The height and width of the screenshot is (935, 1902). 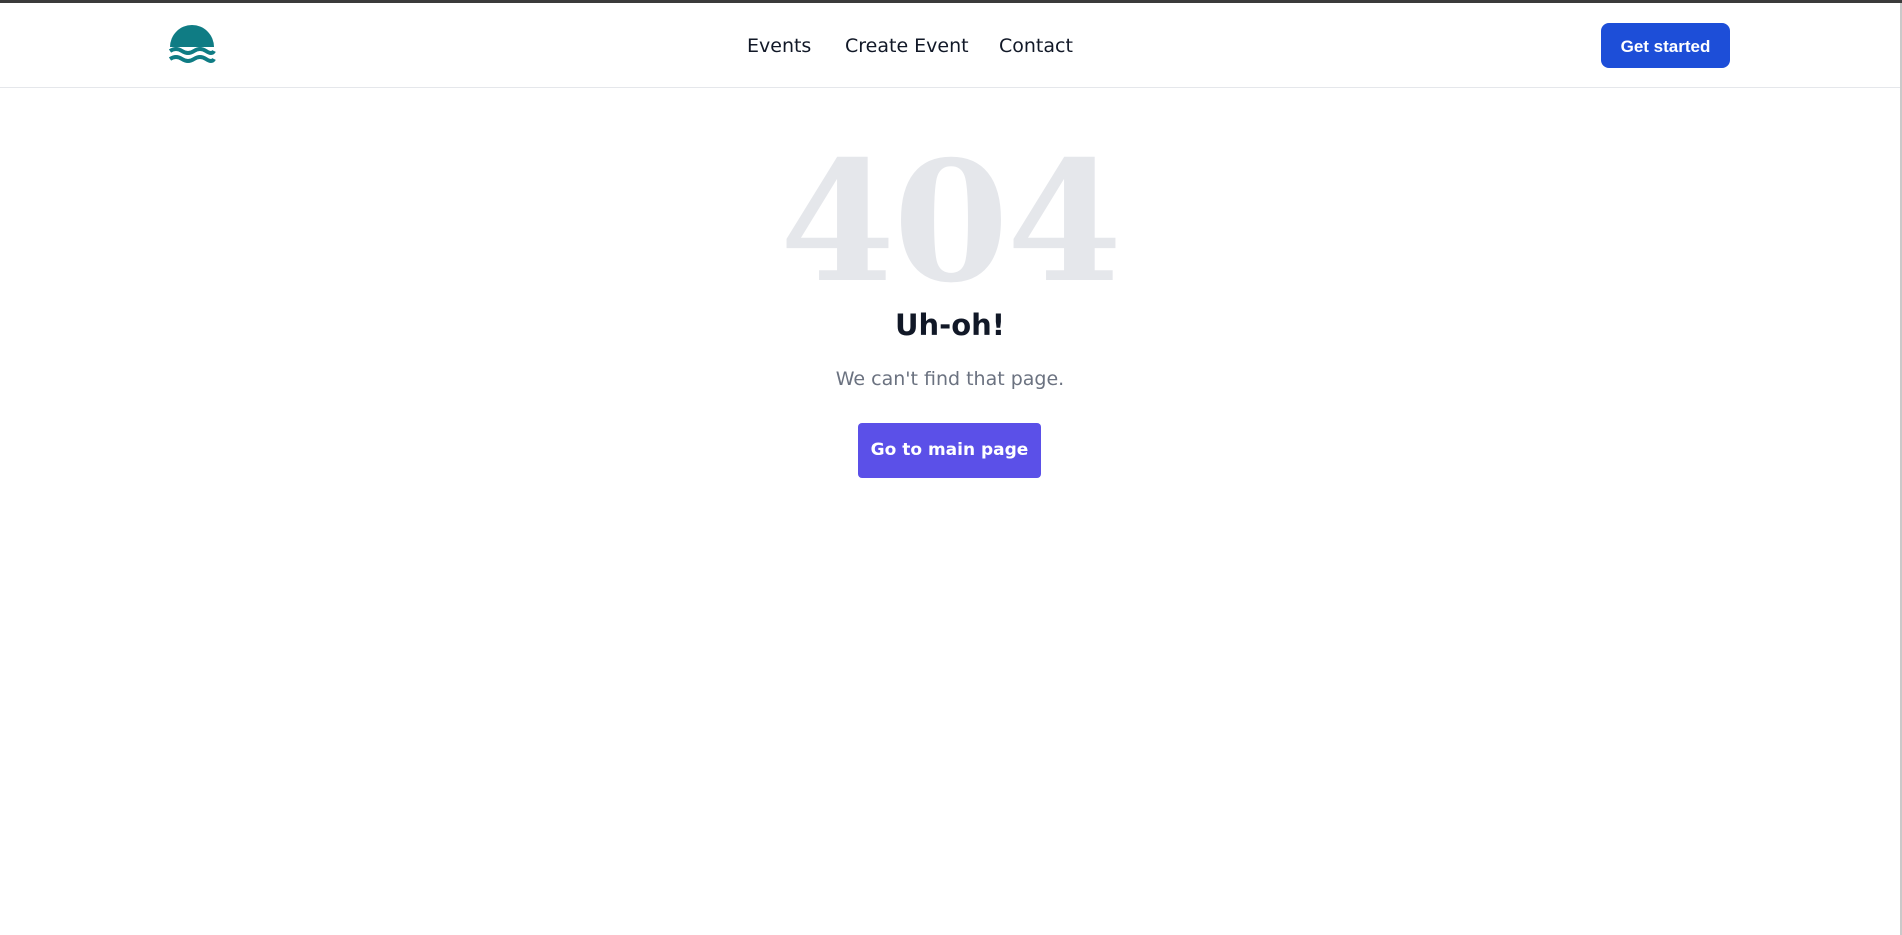 What do you see at coordinates (1665, 45) in the screenshot?
I see `get-started-button: Get started` at bounding box center [1665, 45].